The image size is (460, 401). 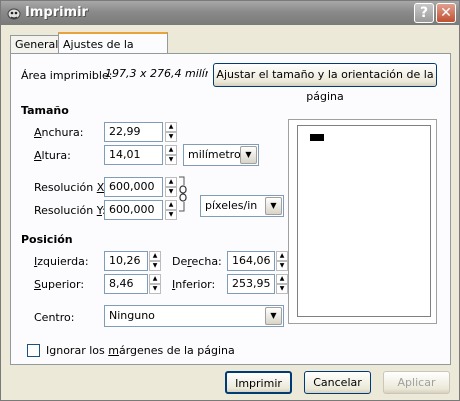 I want to click on resolution-y-field: 600,000, so click(x=133, y=210).